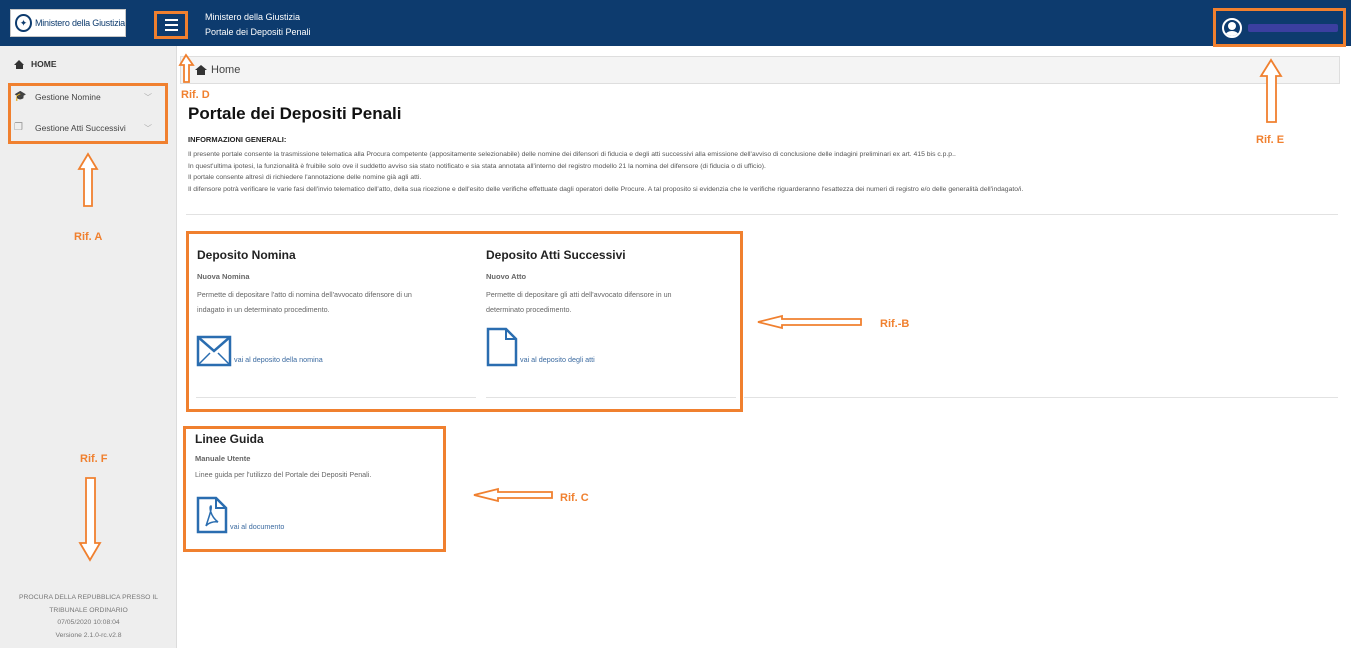 Image resolution: width=1351 pixels, height=648 pixels. I want to click on ministry-logo: ✦ Ministero della Giustizia, so click(68, 23).